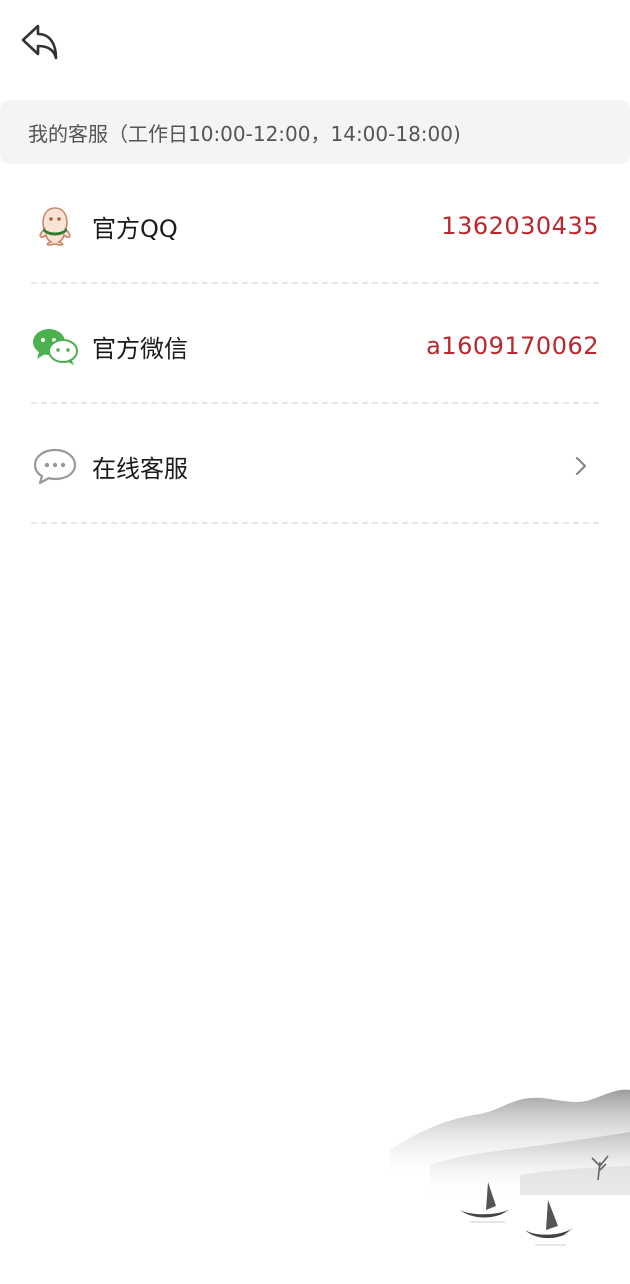 Image resolution: width=630 pixels, height=1284 pixels. I want to click on qq-label: 官方QQ, so click(135, 228).